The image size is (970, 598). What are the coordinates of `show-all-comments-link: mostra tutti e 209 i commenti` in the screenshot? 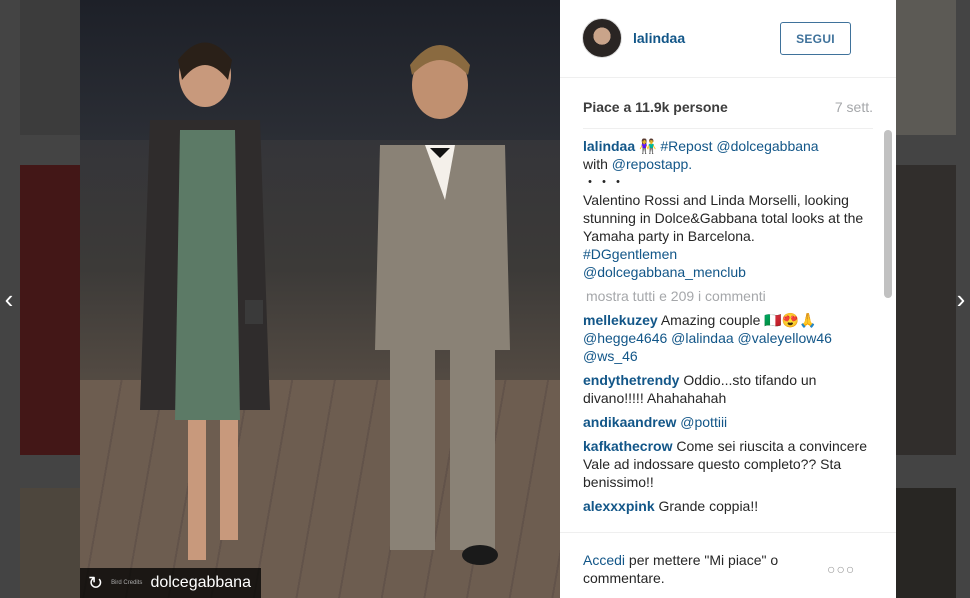 It's located at (729, 296).